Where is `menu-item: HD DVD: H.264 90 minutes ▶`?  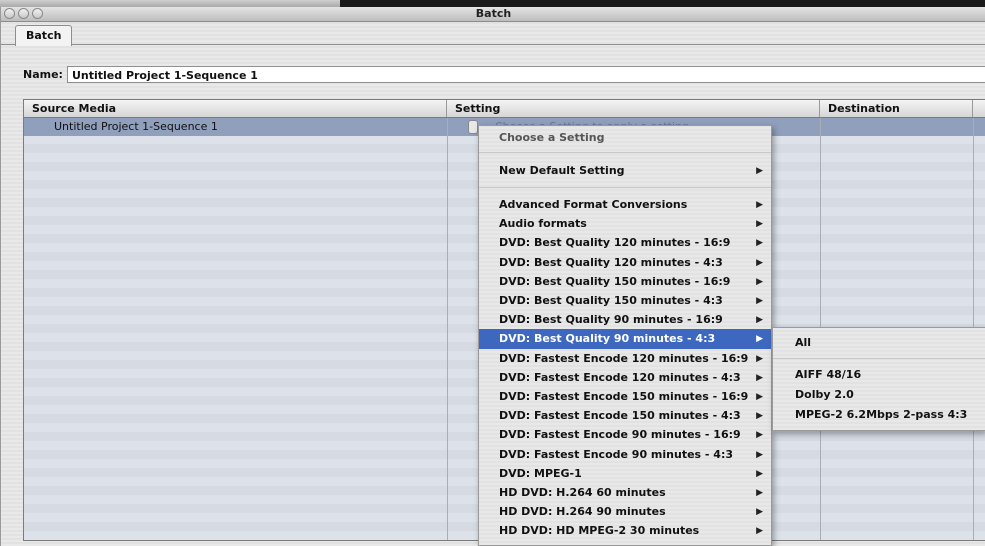 menu-item: HD DVD: H.264 90 minutes ▶ is located at coordinates (625, 512).